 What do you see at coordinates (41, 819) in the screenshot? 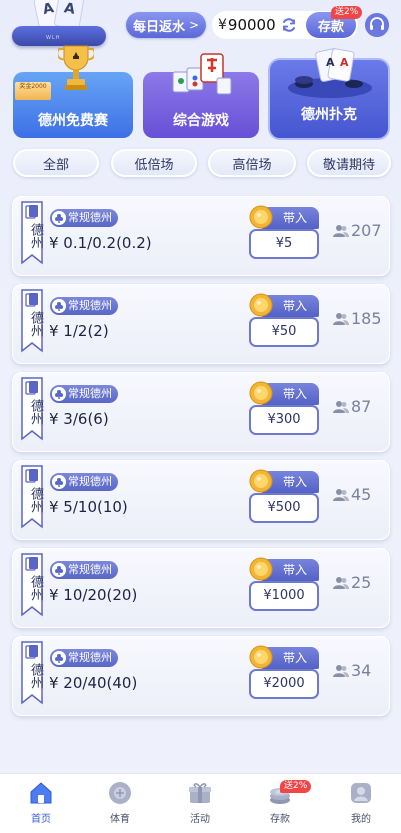
I see `nav-home-label: 首页` at bounding box center [41, 819].